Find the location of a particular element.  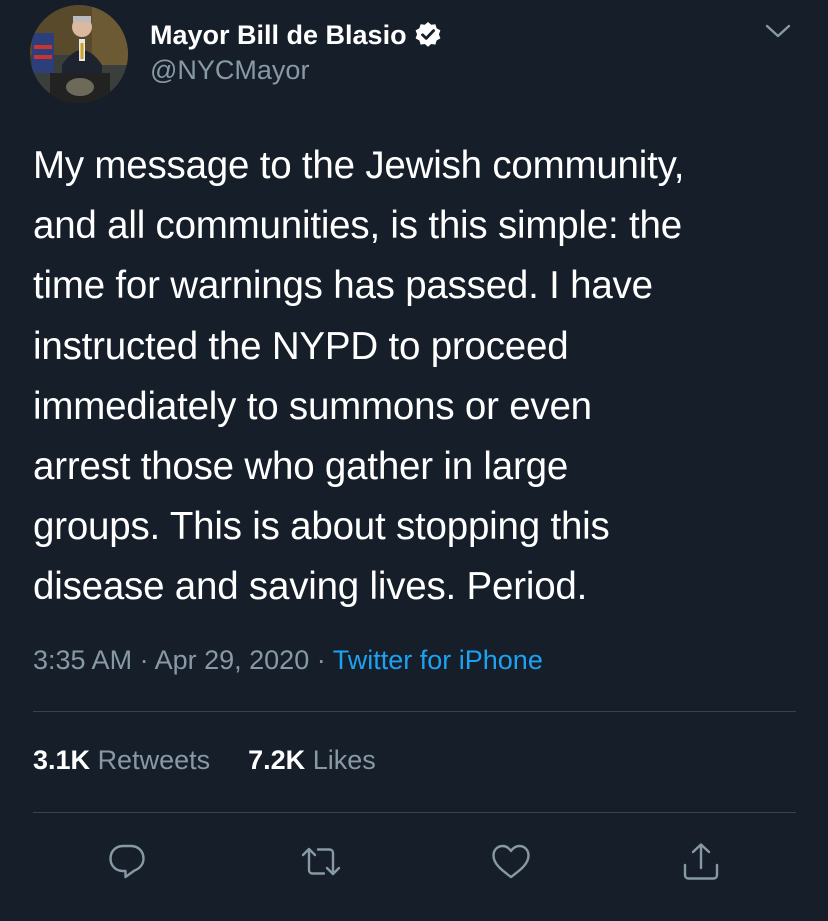

share-icon is located at coordinates (701, 861).